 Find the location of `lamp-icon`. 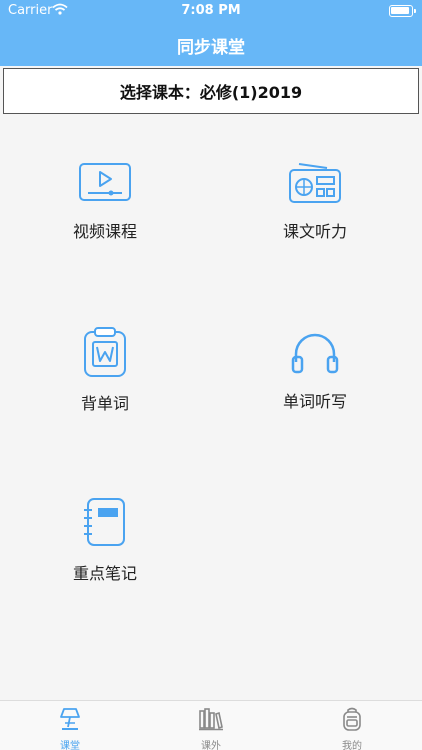

lamp-icon is located at coordinates (70, 720).